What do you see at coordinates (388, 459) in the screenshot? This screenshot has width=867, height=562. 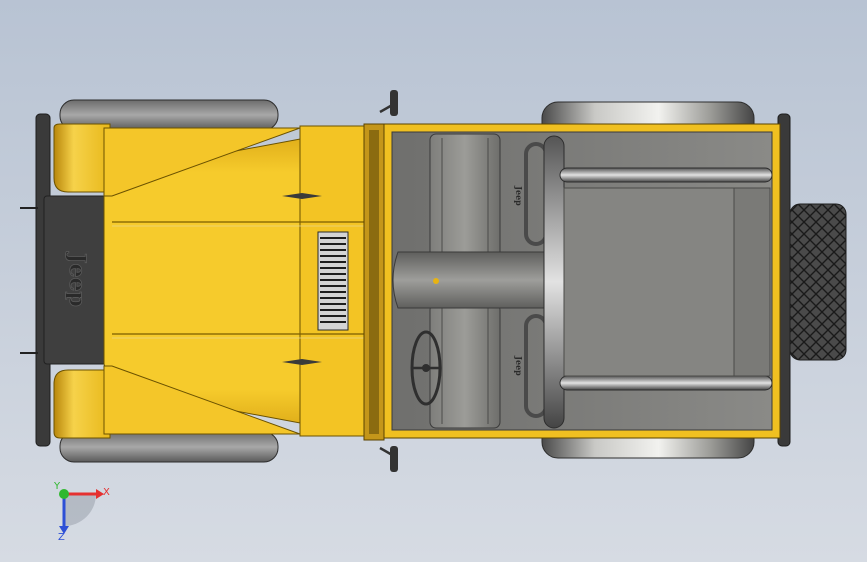 I see `right-mirror` at bounding box center [388, 459].